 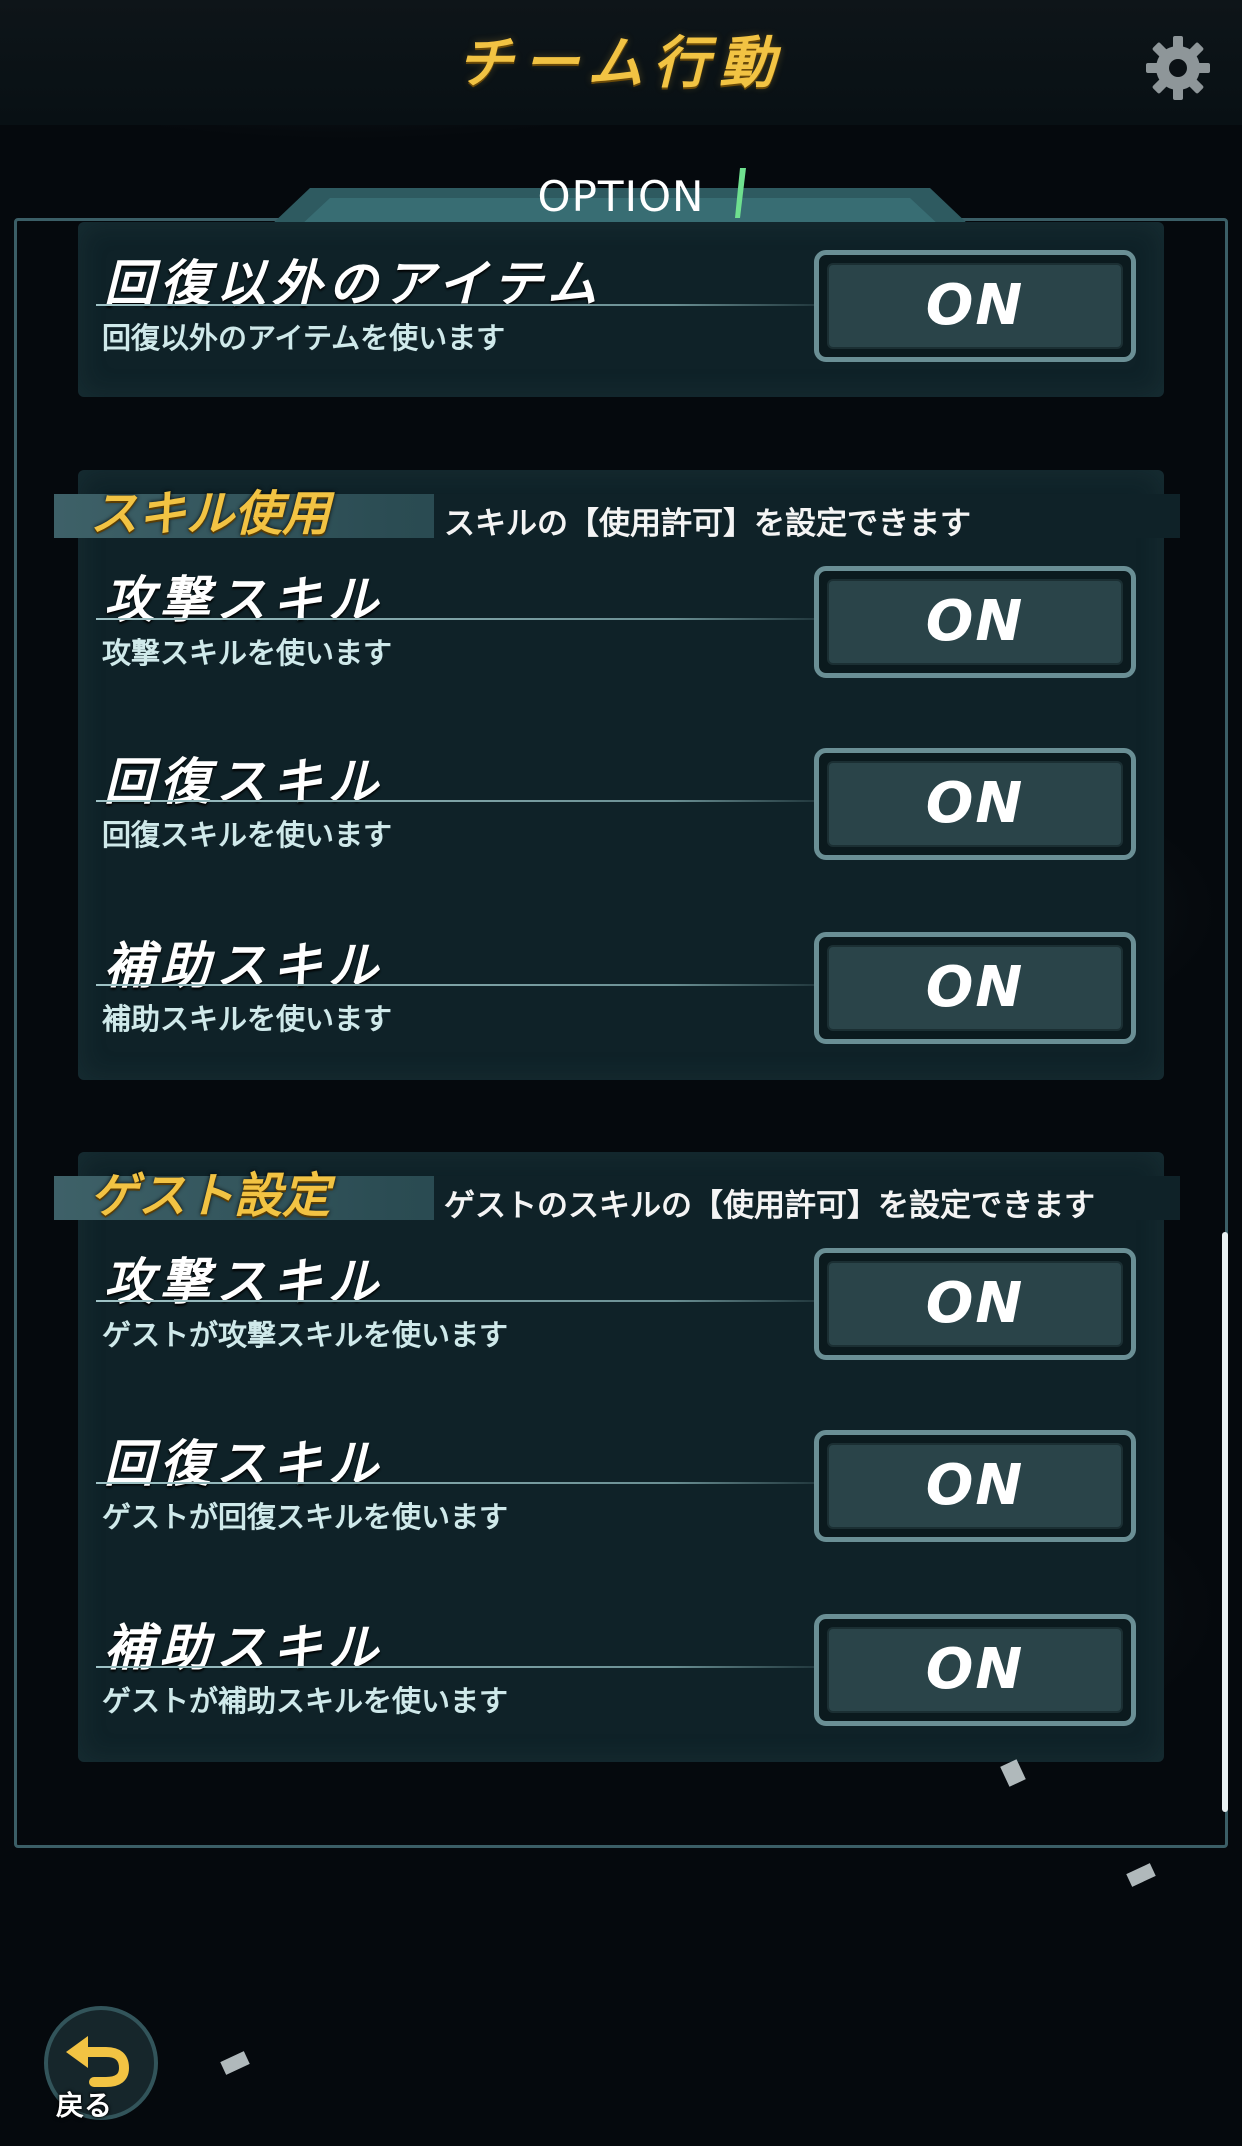 I want to click on header-bar: チーム行動, so click(x=621, y=62).